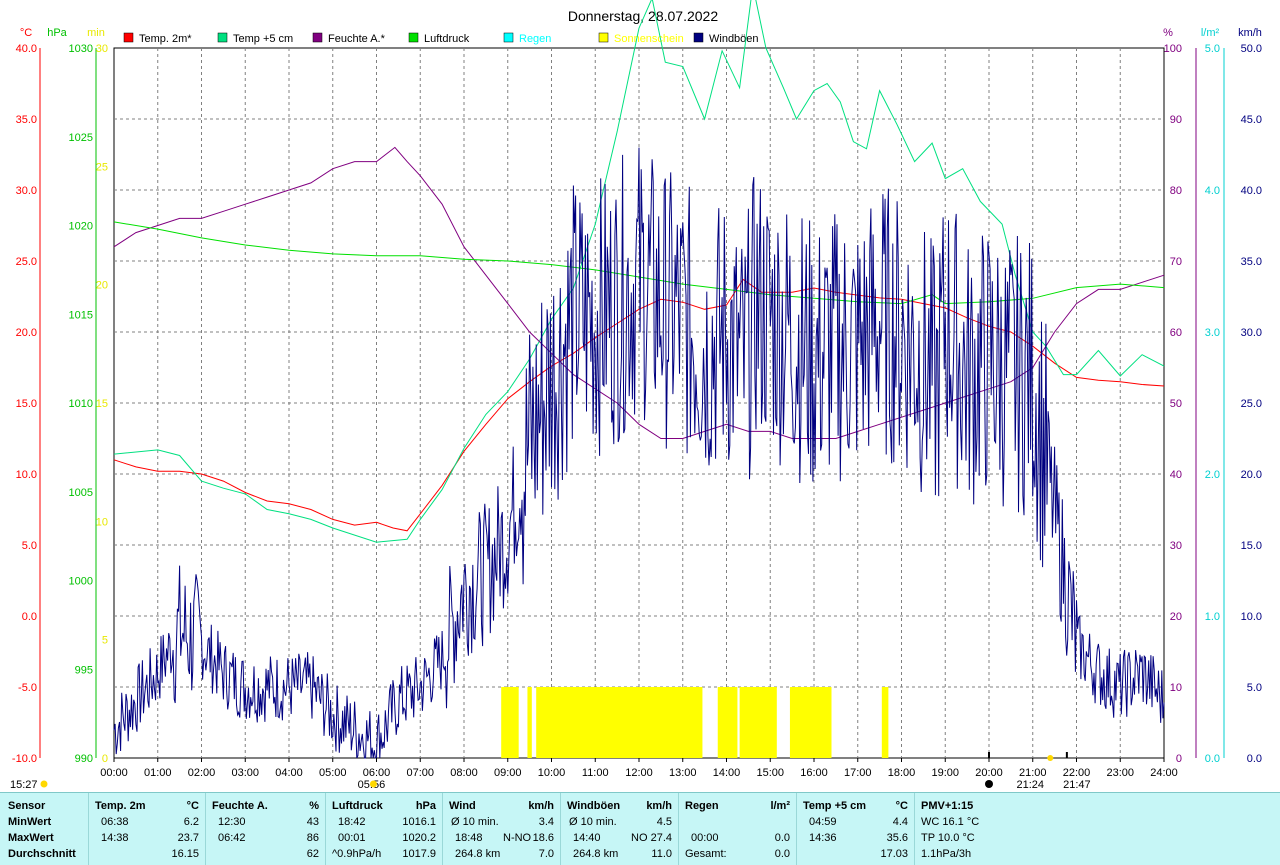 The height and width of the screenshot is (865, 1280). What do you see at coordinates (102, 49) in the screenshot?
I see `tick-label-sun: 30` at bounding box center [102, 49].